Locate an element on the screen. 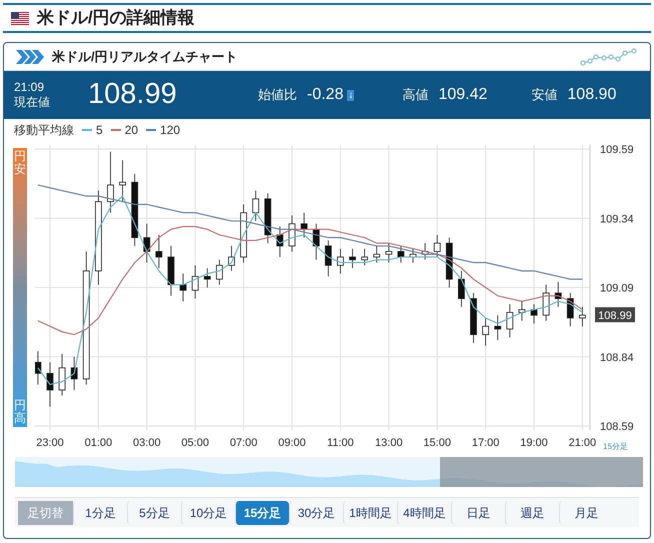  legend-label: 5 is located at coordinates (99, 130).